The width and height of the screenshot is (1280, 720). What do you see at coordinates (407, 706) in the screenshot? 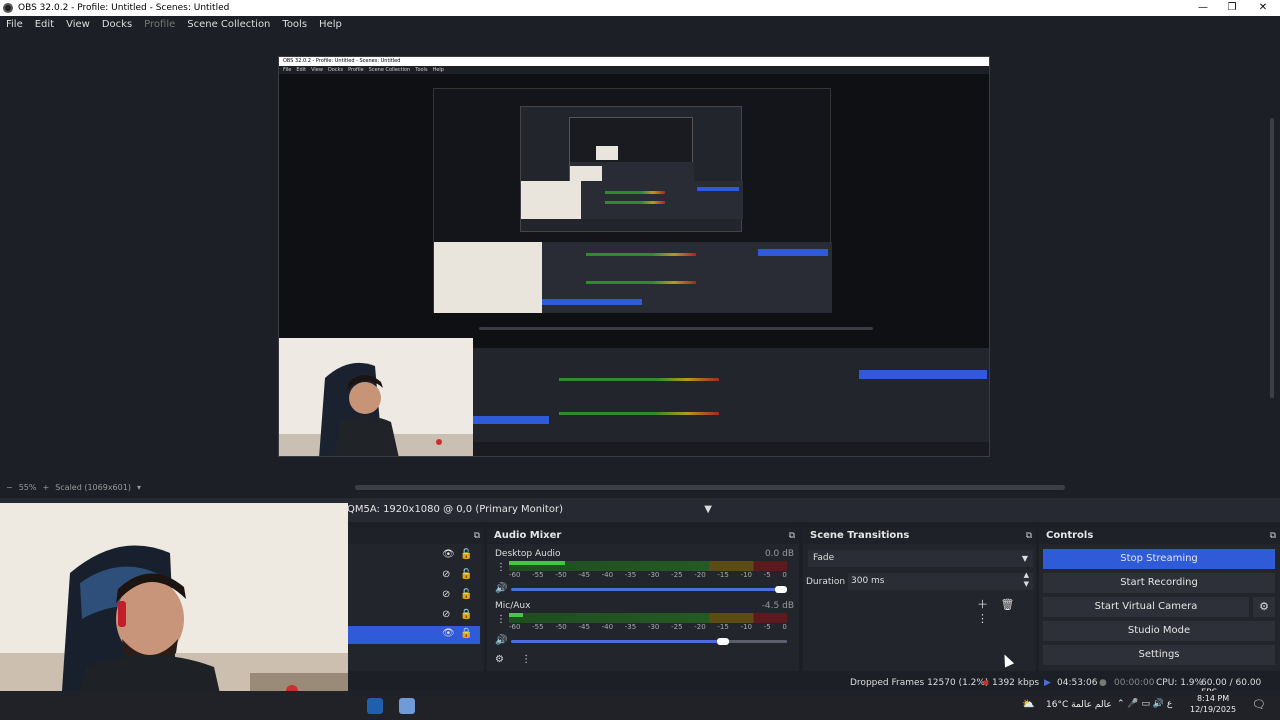
I see `app-icon` at bounding box center [407, 706].